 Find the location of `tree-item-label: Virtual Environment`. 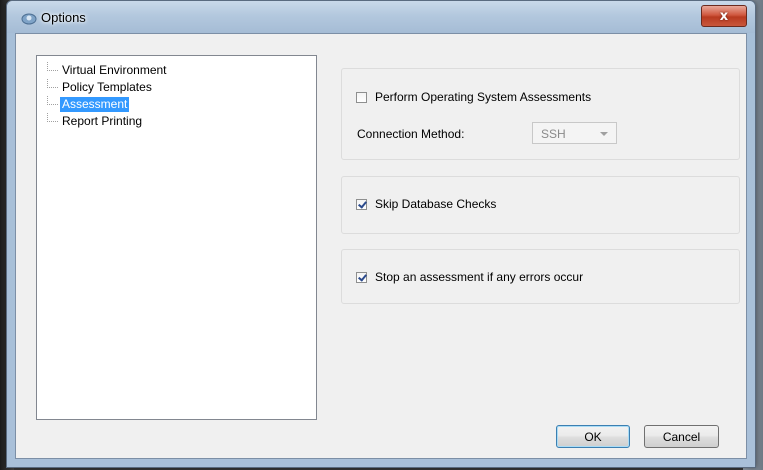

tree-item-label: Virtual Environment is located at coordinates (114, 70).